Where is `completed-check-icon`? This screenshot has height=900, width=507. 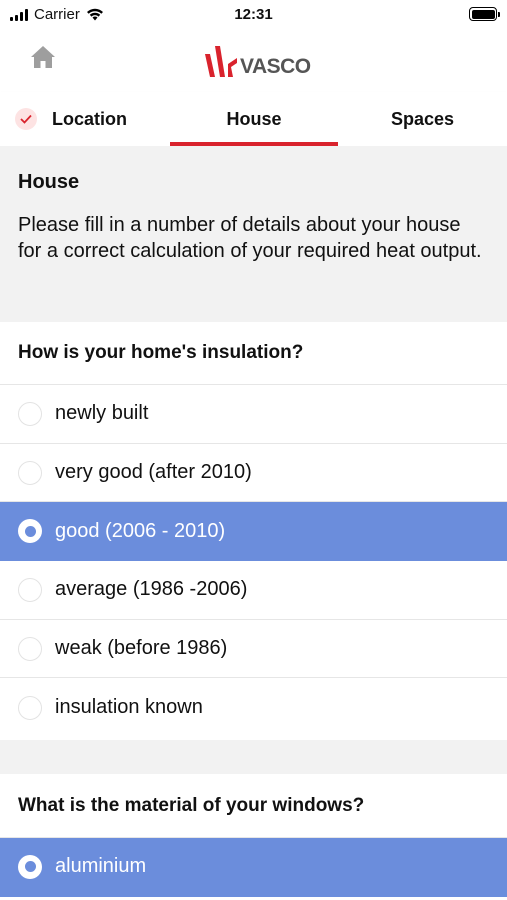 completed-check-icon is located at coordinates (26, 119).